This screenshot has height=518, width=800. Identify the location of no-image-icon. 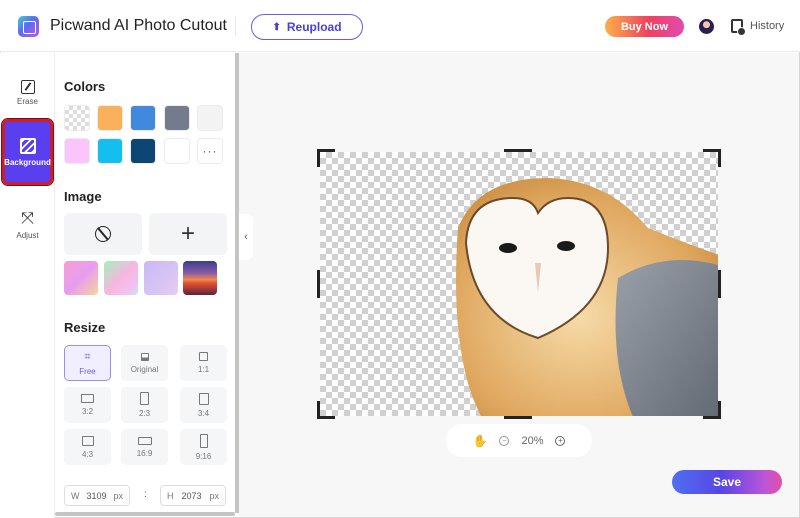
(103, 234).